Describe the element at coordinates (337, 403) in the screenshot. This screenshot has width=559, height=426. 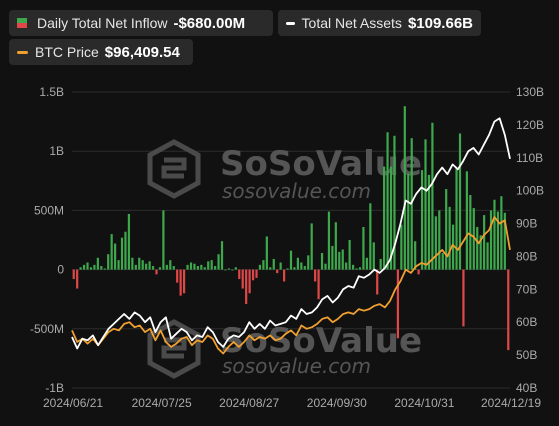
I see `x-tick-label: 2024/09/30` at that location.